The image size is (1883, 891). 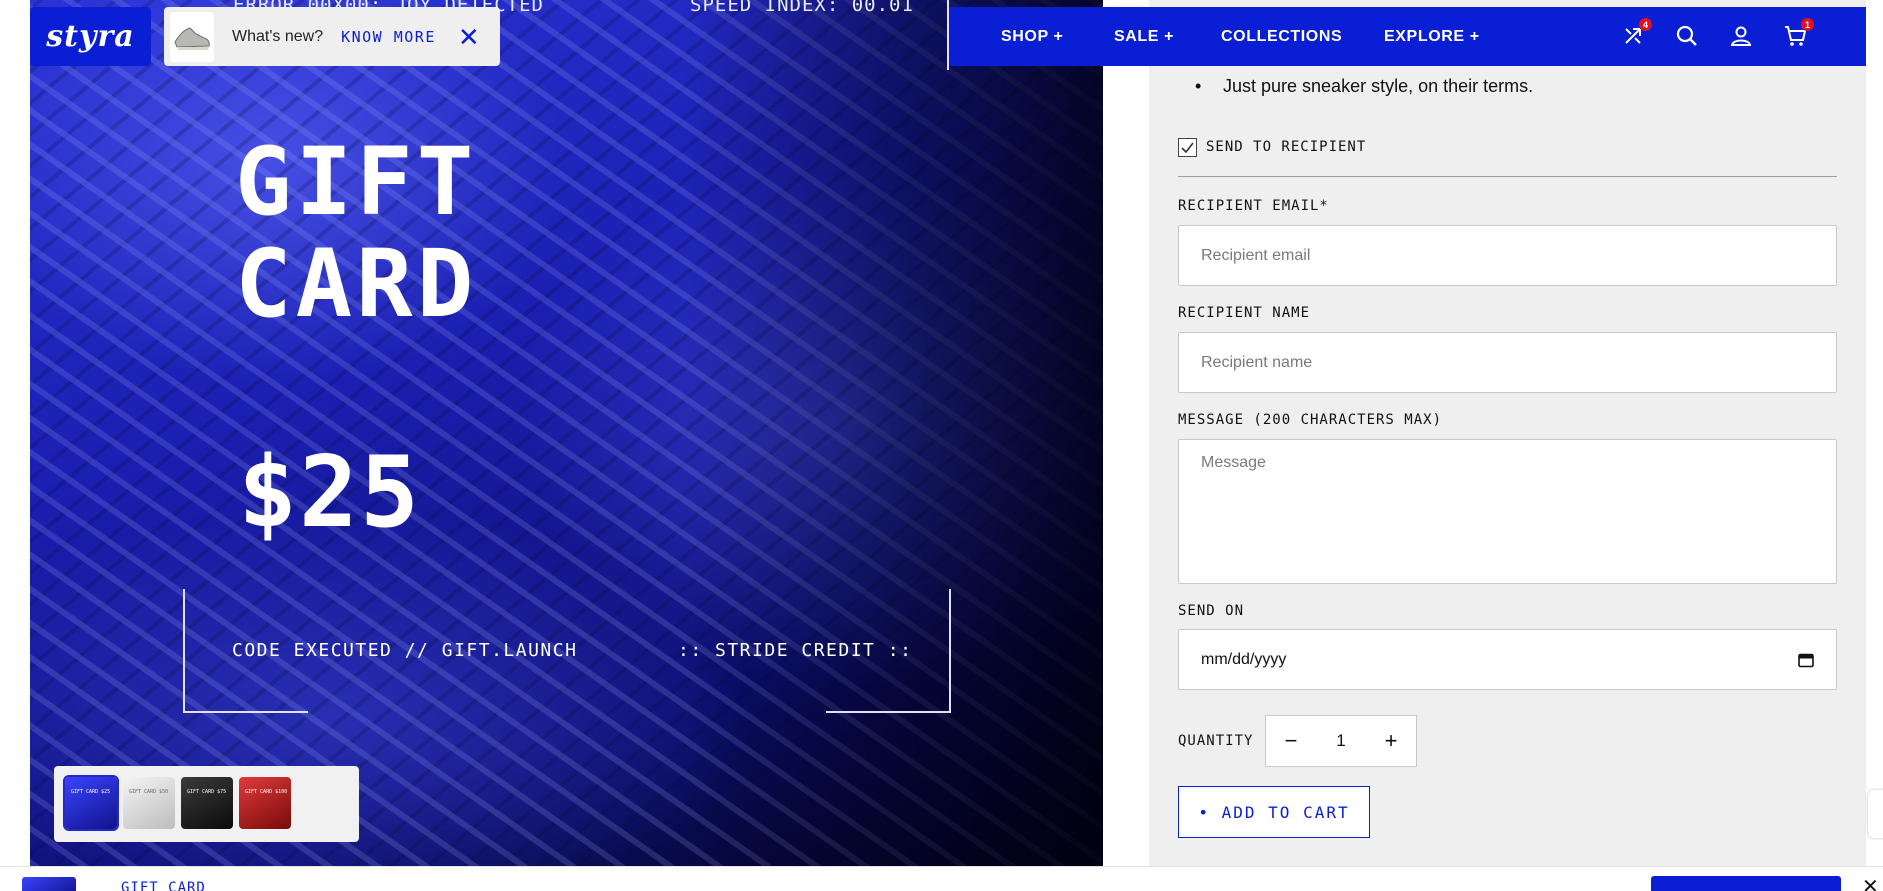 I want to click on quantity-stepper: − 1 +, so click(x=1341, y=741).